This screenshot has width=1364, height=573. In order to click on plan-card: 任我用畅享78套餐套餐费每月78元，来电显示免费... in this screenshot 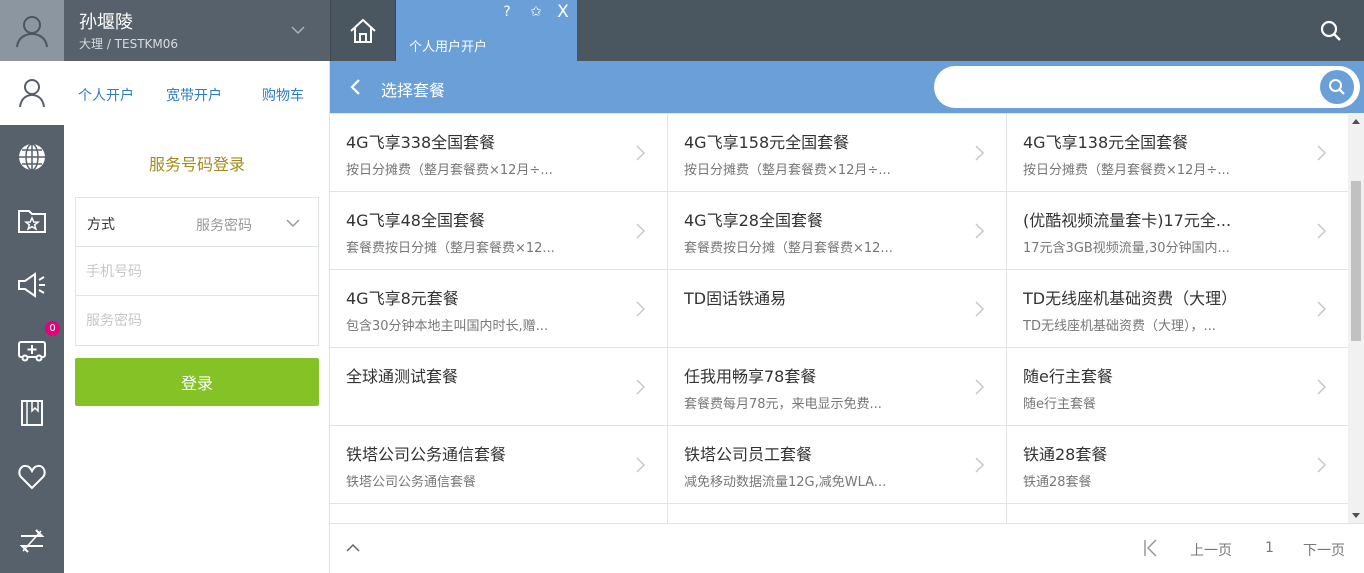, I will do `click(837, 387)`.